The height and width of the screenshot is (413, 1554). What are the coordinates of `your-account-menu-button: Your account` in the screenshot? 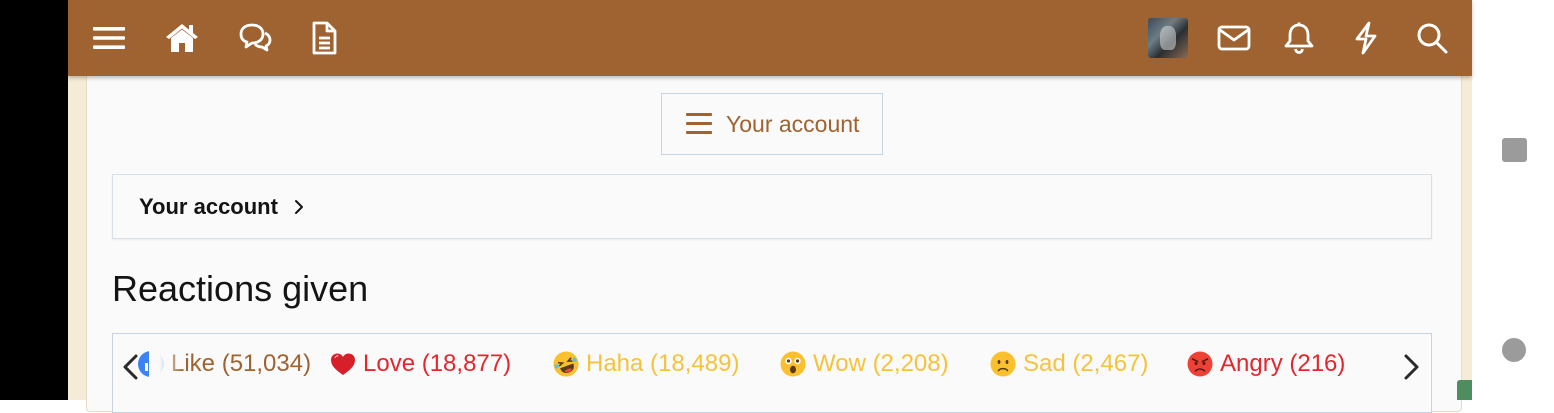 It's located at (772, 124).